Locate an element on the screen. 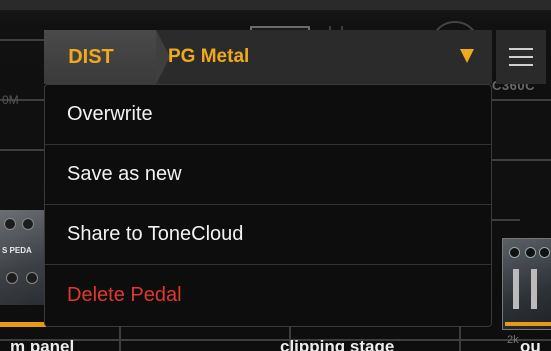 The height and width of the screenshot is (351, 551). pedal-thumbnail-left: S PEDA is located at coordinates (23, 257).